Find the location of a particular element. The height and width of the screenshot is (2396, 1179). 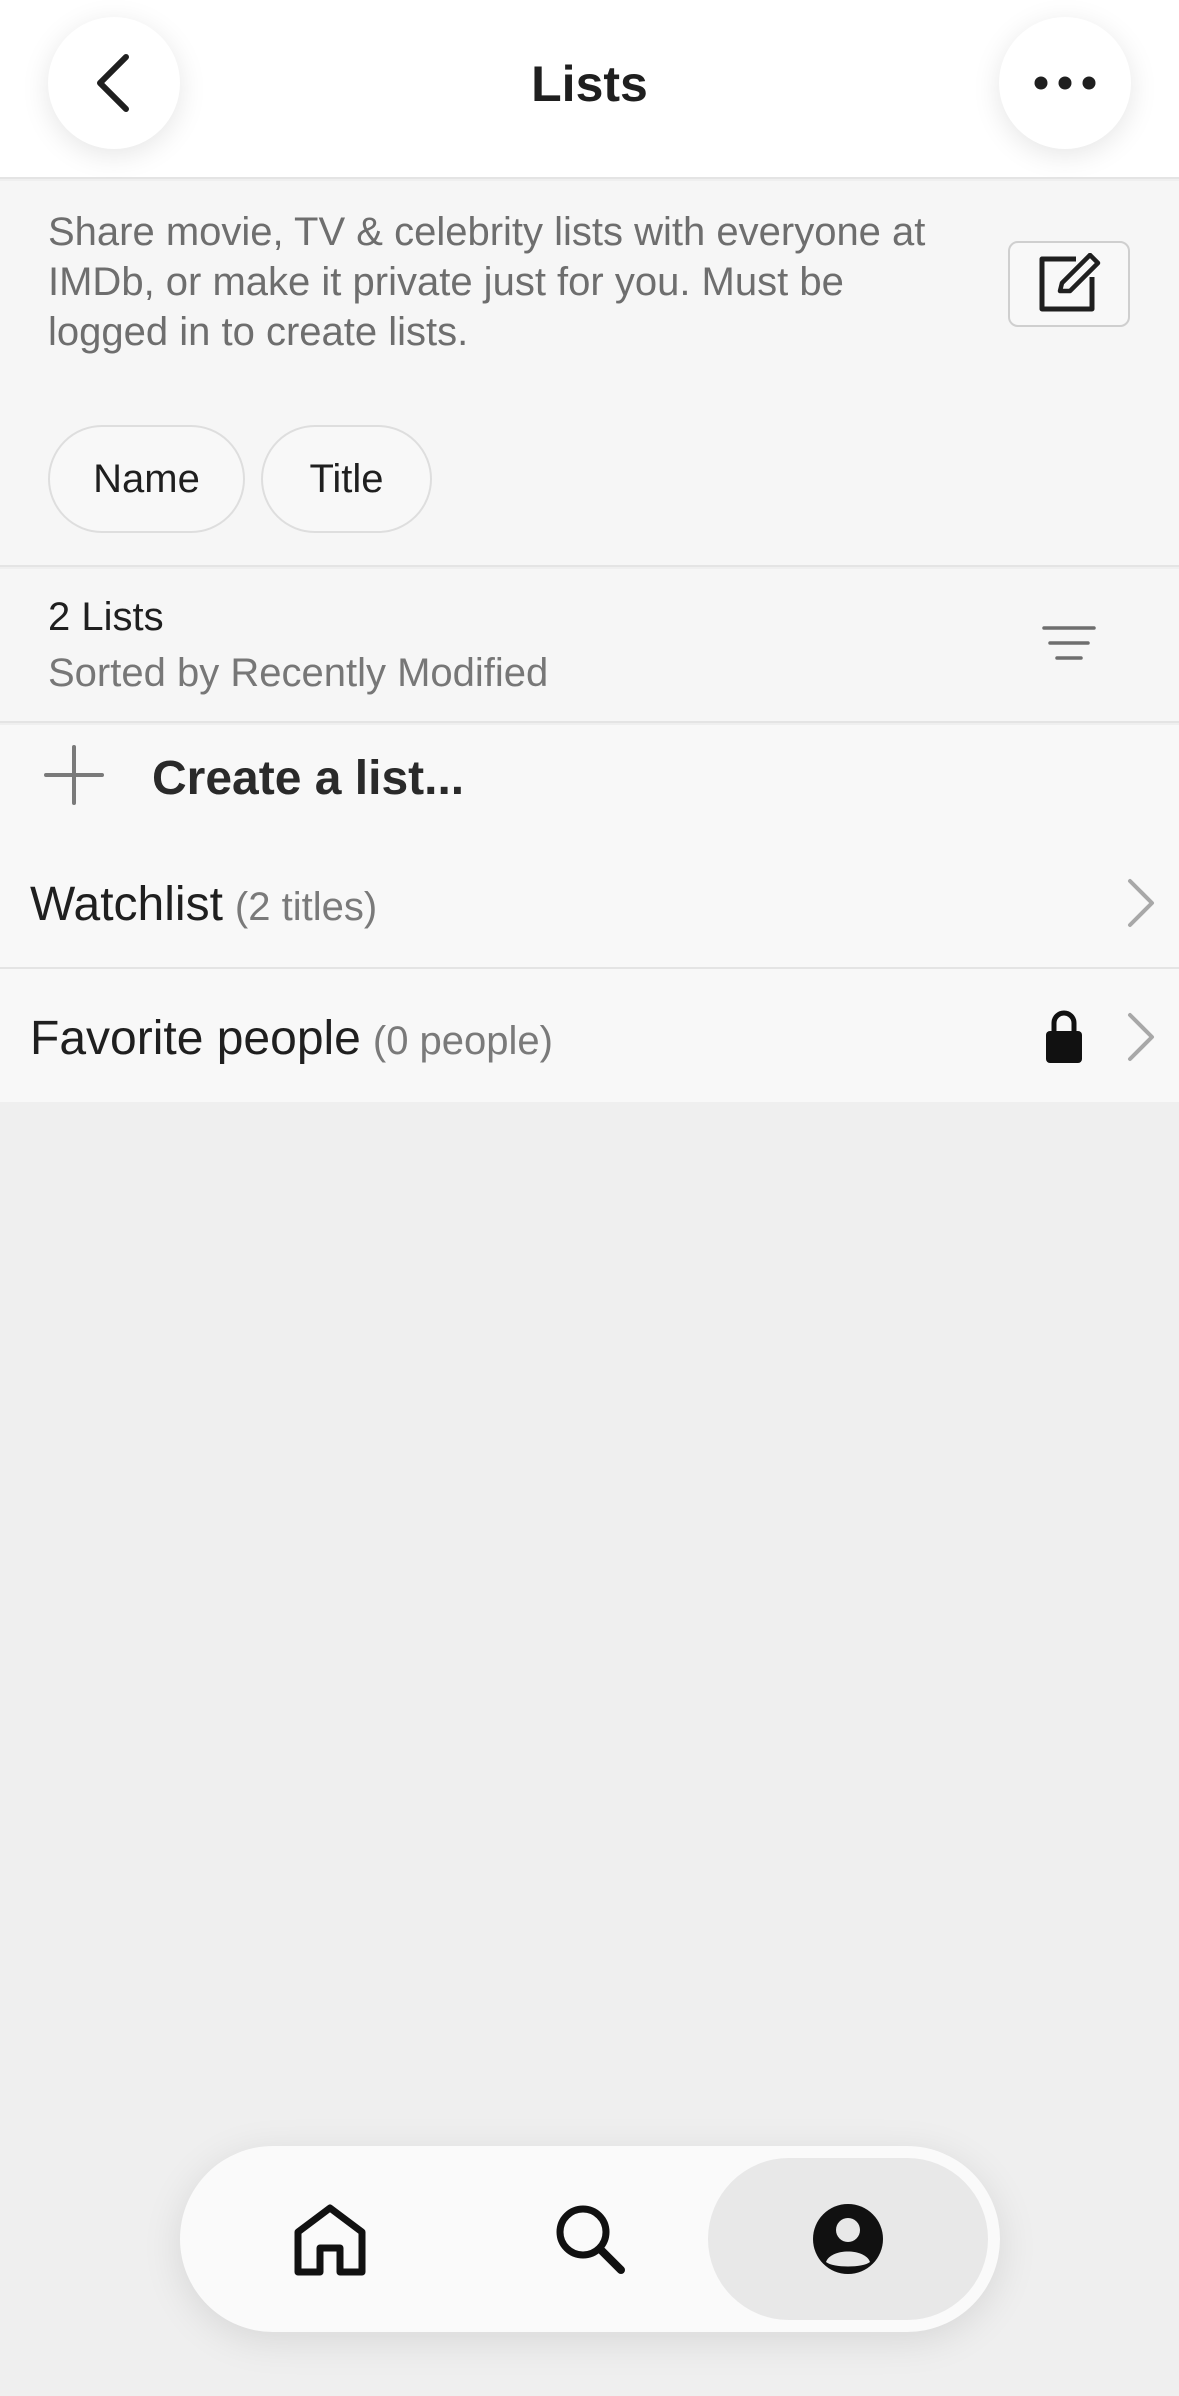

nav-search-button is located at coordinates (590, 2239).